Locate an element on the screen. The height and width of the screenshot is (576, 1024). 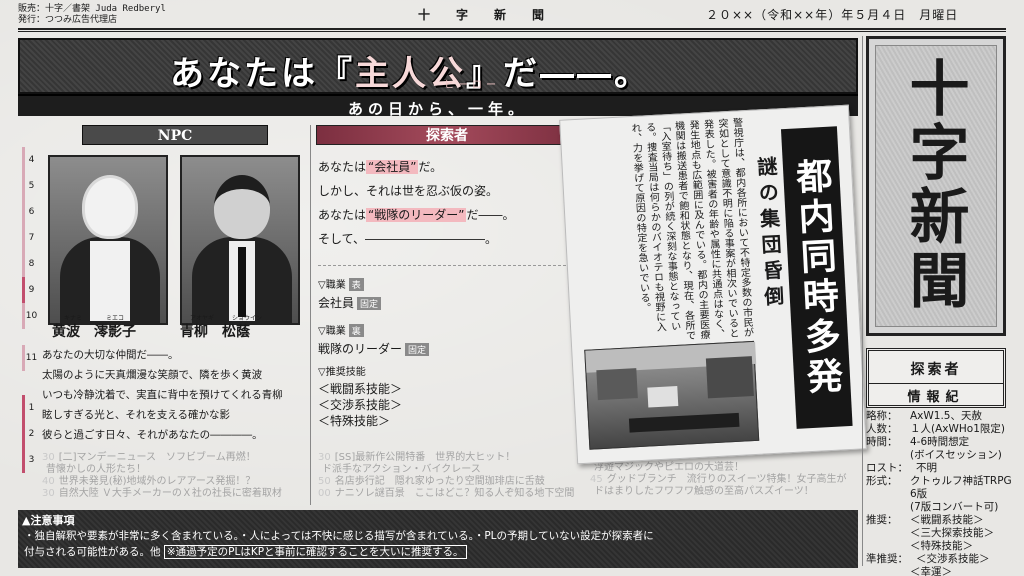
ruler-tick: 1 is located at coordinates (30, 408).